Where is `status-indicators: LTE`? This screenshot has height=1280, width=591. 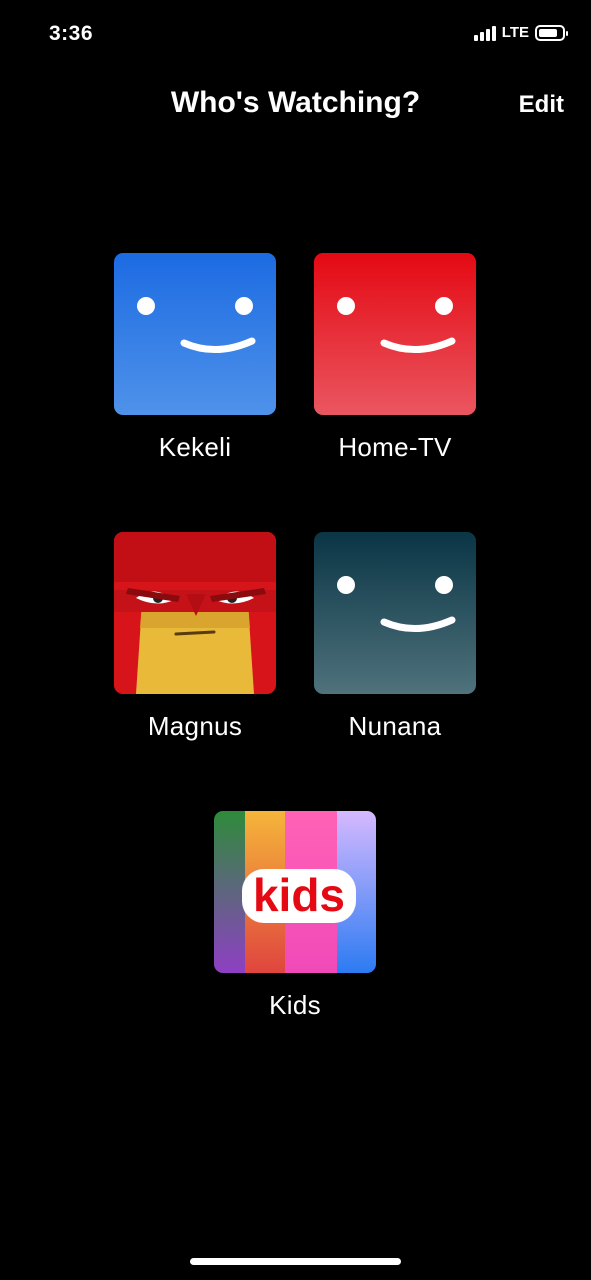
status-indicators: LTE is located at coordinates (520, 32).